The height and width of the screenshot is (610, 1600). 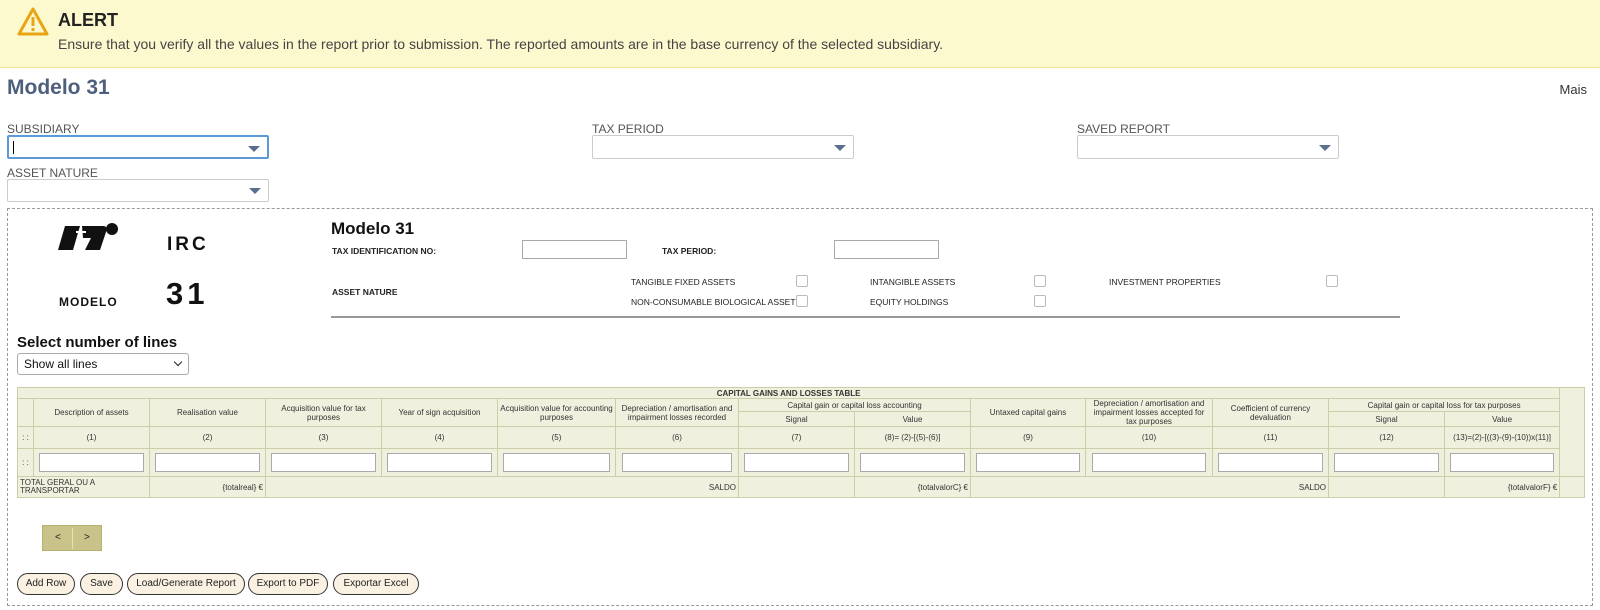 I want to click on tax-id-label: TAX IDENTIFICATION NO:, so click(x=384, y=251).